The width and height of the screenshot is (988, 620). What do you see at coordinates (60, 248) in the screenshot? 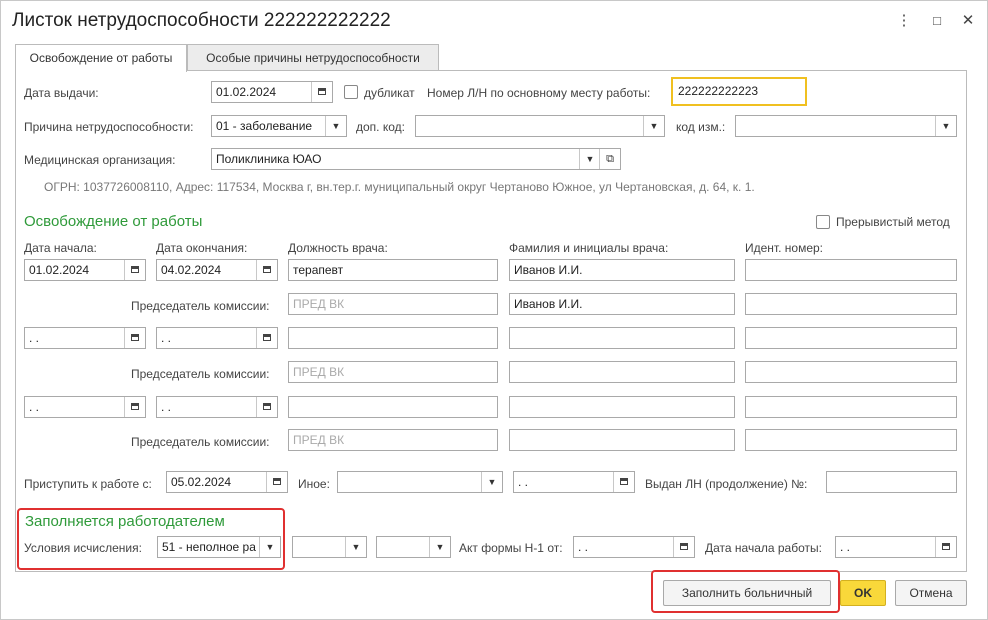
I see `col-start-label: Дата начала:` at bounding box center [60, 248].